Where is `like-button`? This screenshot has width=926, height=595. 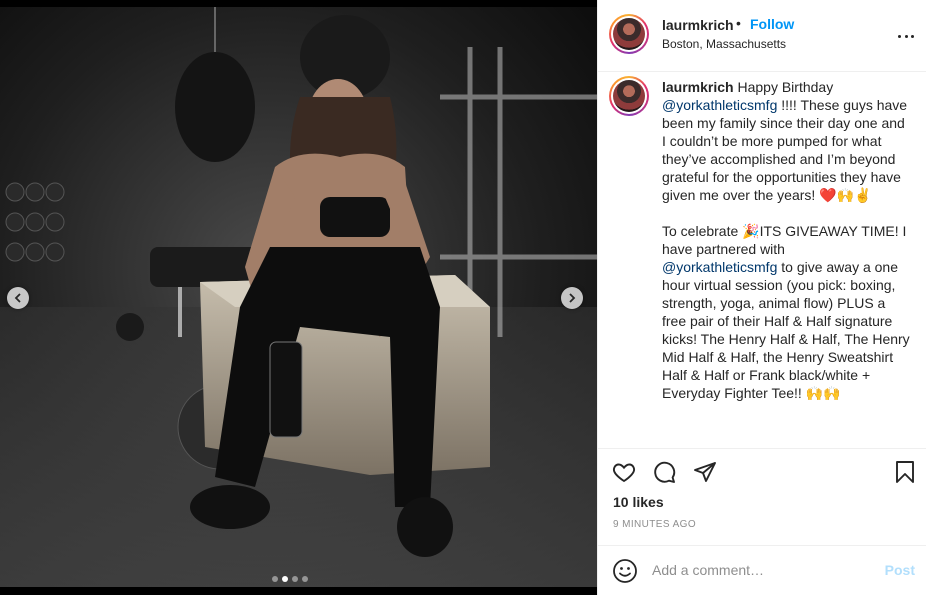 like-button is located at coordinates (624, 472).